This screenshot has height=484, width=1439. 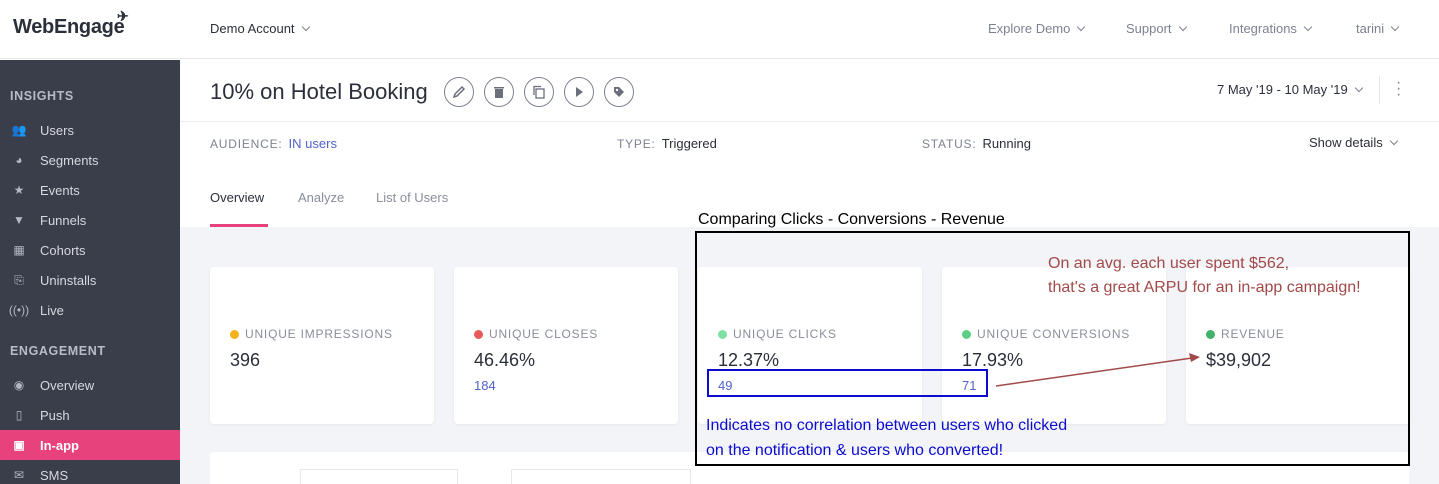 I want to click on card-label: UNIQUE CLOSES, so click(x=536, y=334).